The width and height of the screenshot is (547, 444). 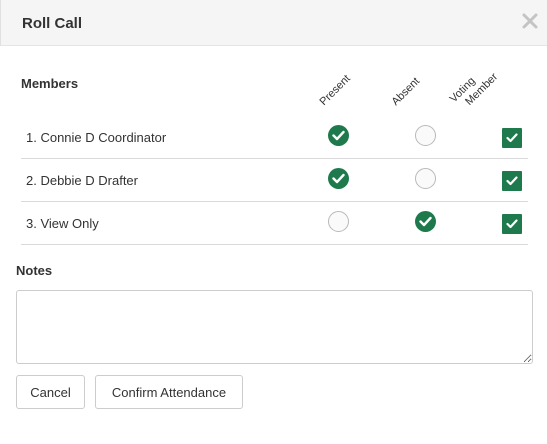 I want to click on dialog-header: Roll Call, so click(x=273, y=23).